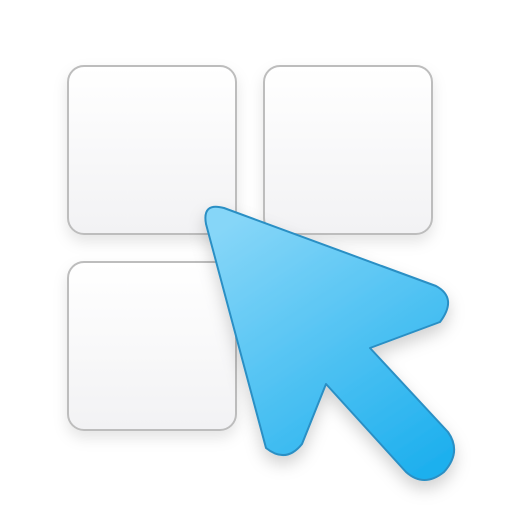  What do you see at coordinates (152, 346) in the screenshot?
I see `tile-bottom-left` at bounding box center [152, 346].